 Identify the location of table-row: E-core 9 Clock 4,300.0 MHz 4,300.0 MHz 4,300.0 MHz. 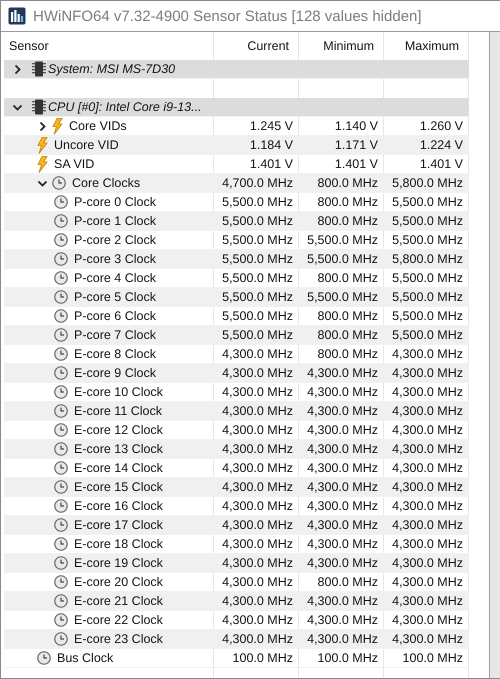
(236, 373).